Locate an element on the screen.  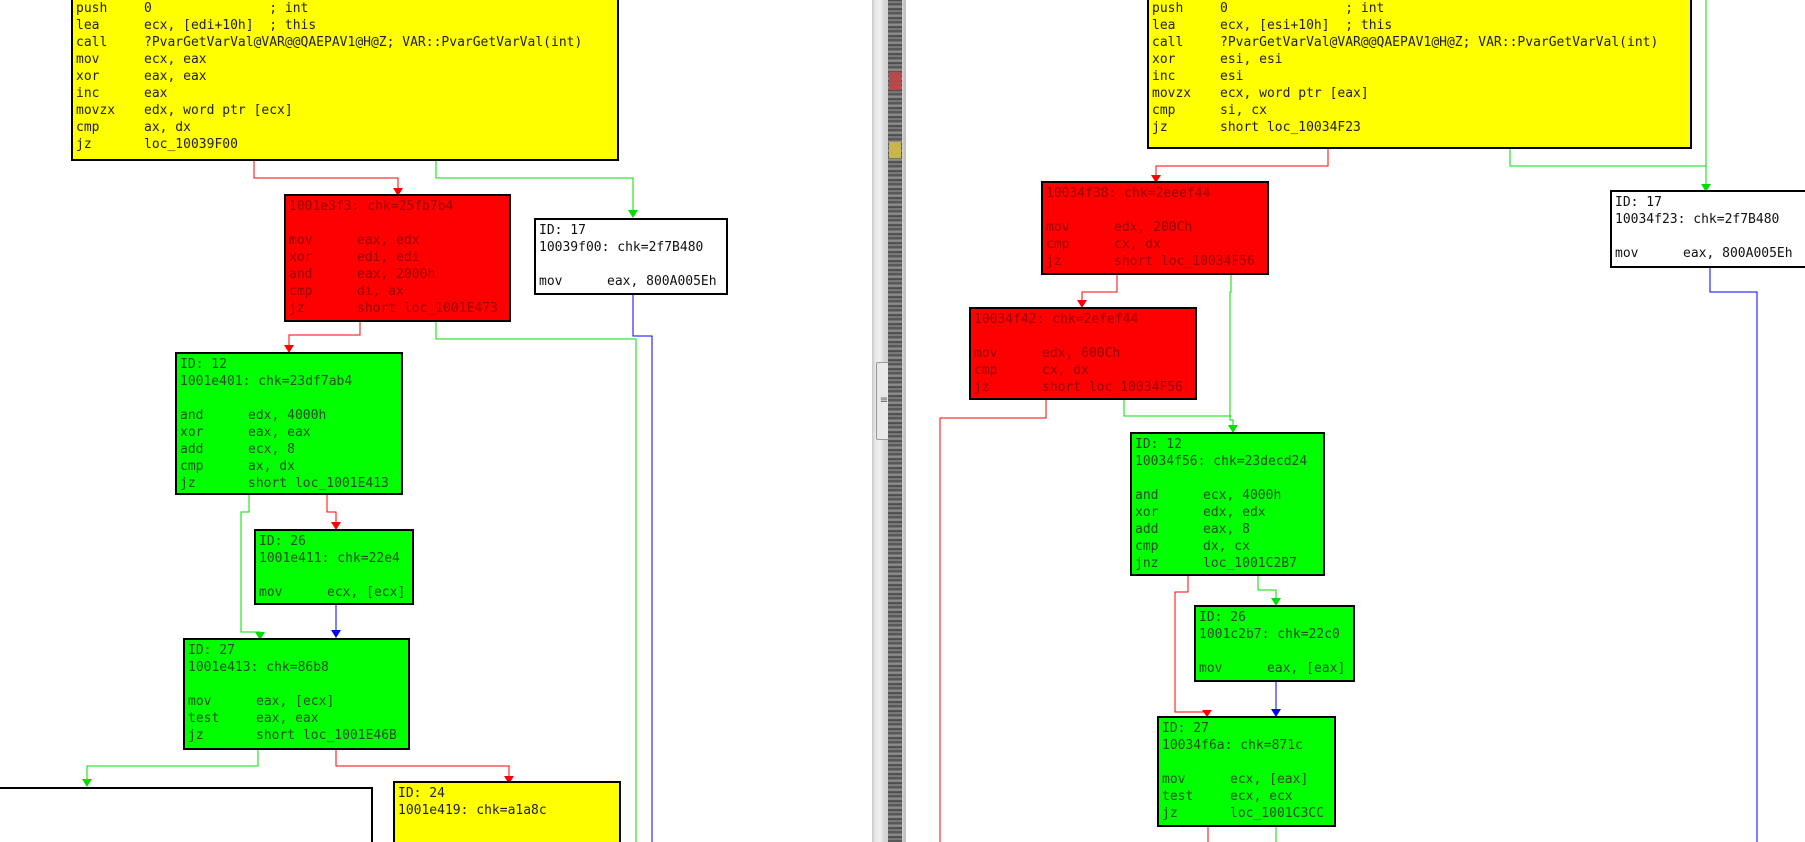
operands: eax, 800A005Eh is located at coordinates (1738, 253).